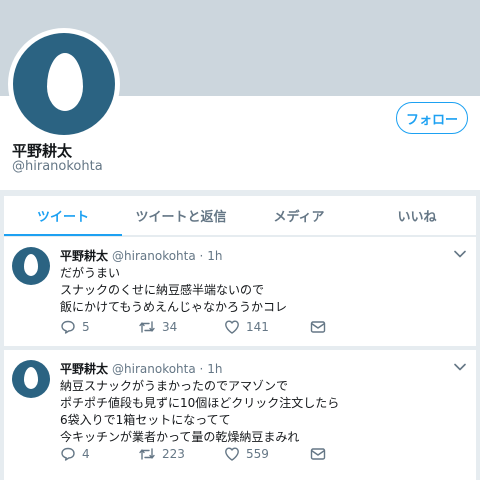 The image size is (480, 480). Describe the element at coordinates (257, 454) in the screenshot. I see `like-count: 559` at that location.